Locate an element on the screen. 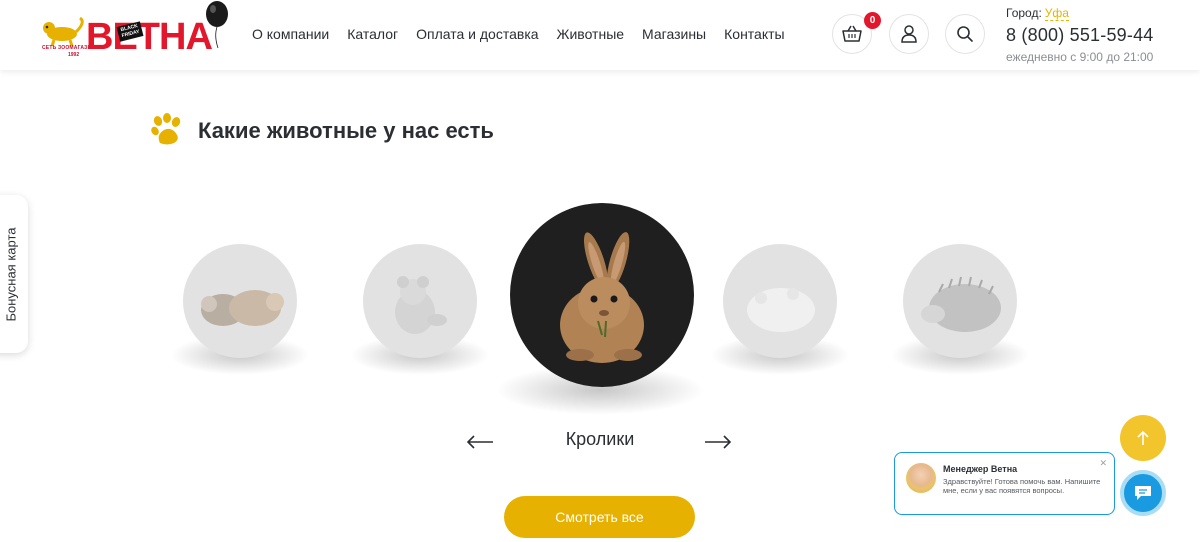 The image size is (1200, 542). bonus-card-tab: Бонусная карта is located at coordinates (14, 274).